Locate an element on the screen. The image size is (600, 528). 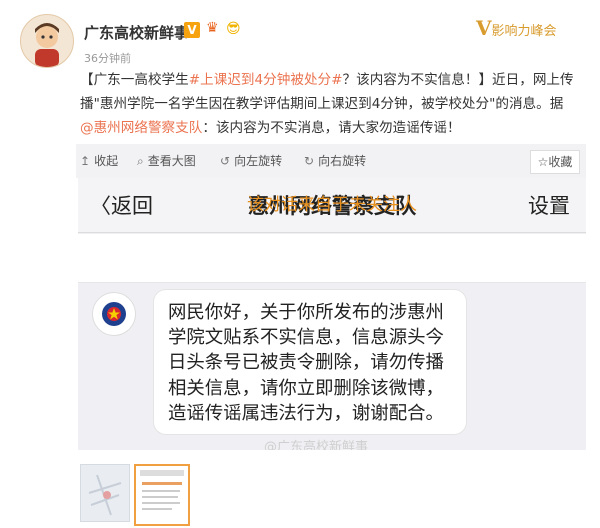
sunglasses-emoji-icon: 😎 is located at coordinates (233, 29).